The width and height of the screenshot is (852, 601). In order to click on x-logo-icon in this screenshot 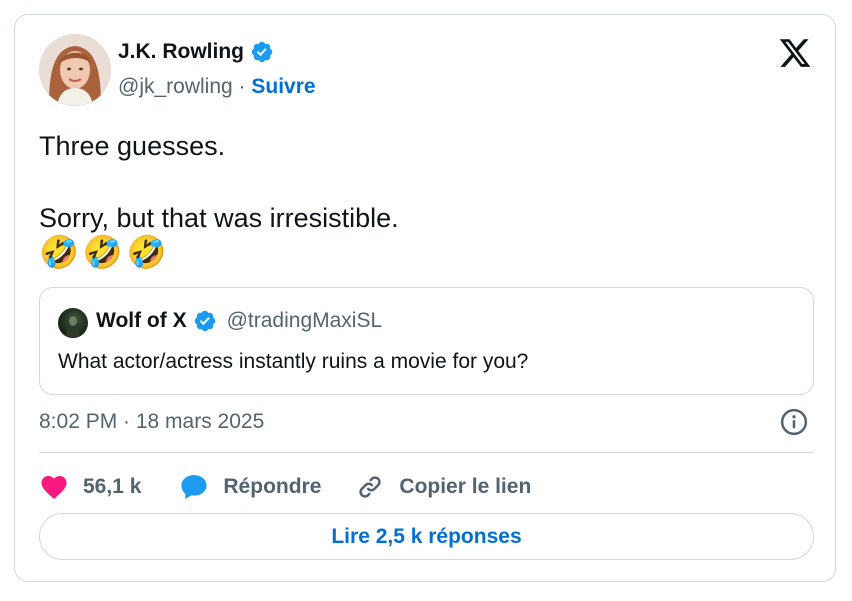, I will do `click(795, 53)`.